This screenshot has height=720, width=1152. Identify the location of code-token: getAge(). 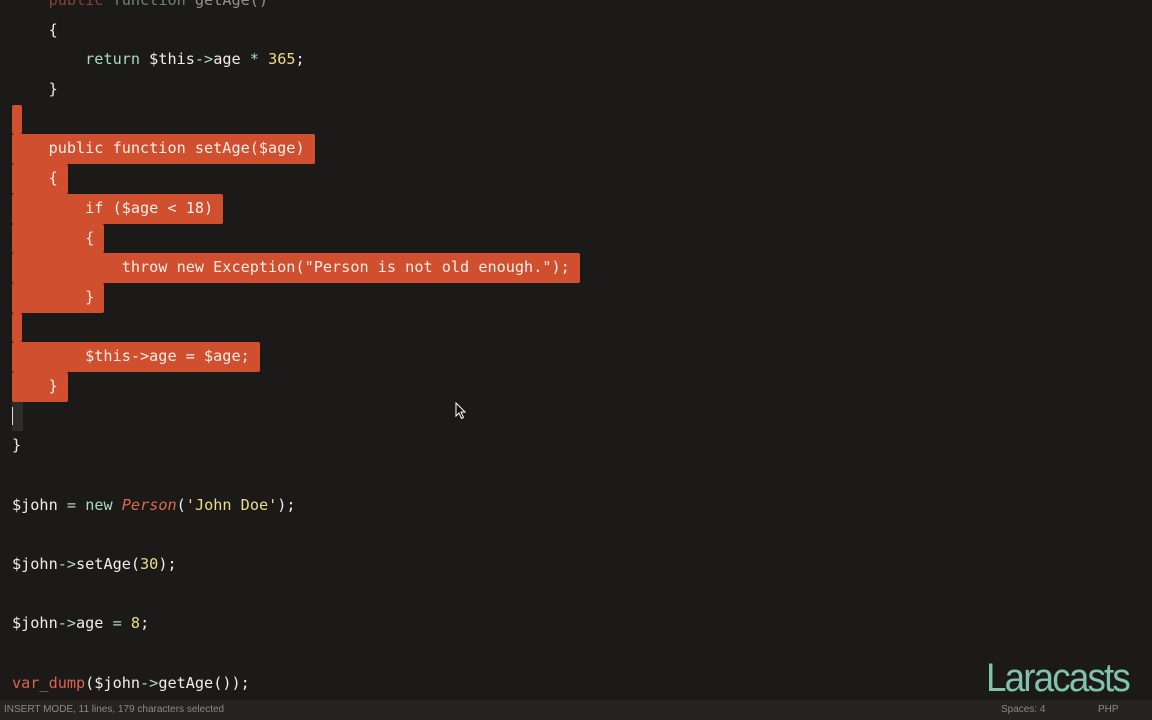
(227, 4).